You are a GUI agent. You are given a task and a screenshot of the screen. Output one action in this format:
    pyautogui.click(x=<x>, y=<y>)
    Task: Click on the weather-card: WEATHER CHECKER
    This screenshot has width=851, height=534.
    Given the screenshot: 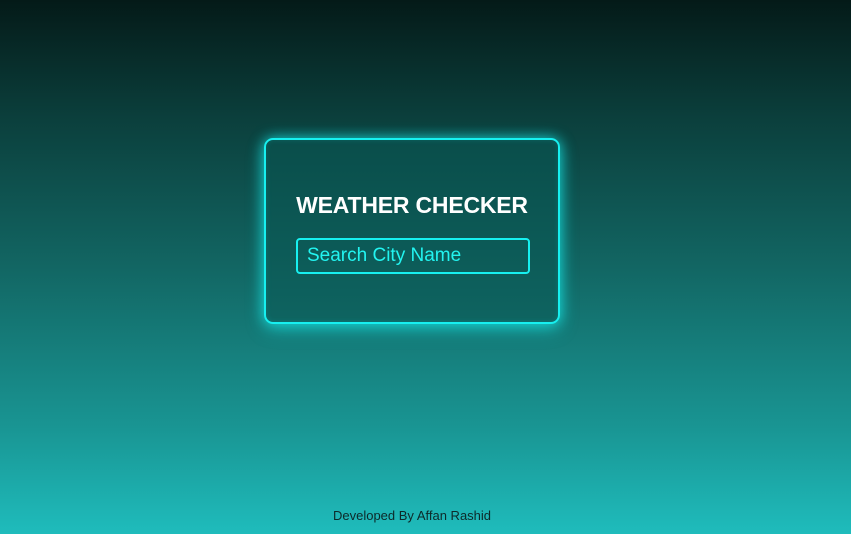 What is the action you would take?
    pyautogui.click(x=412, y=231)
    